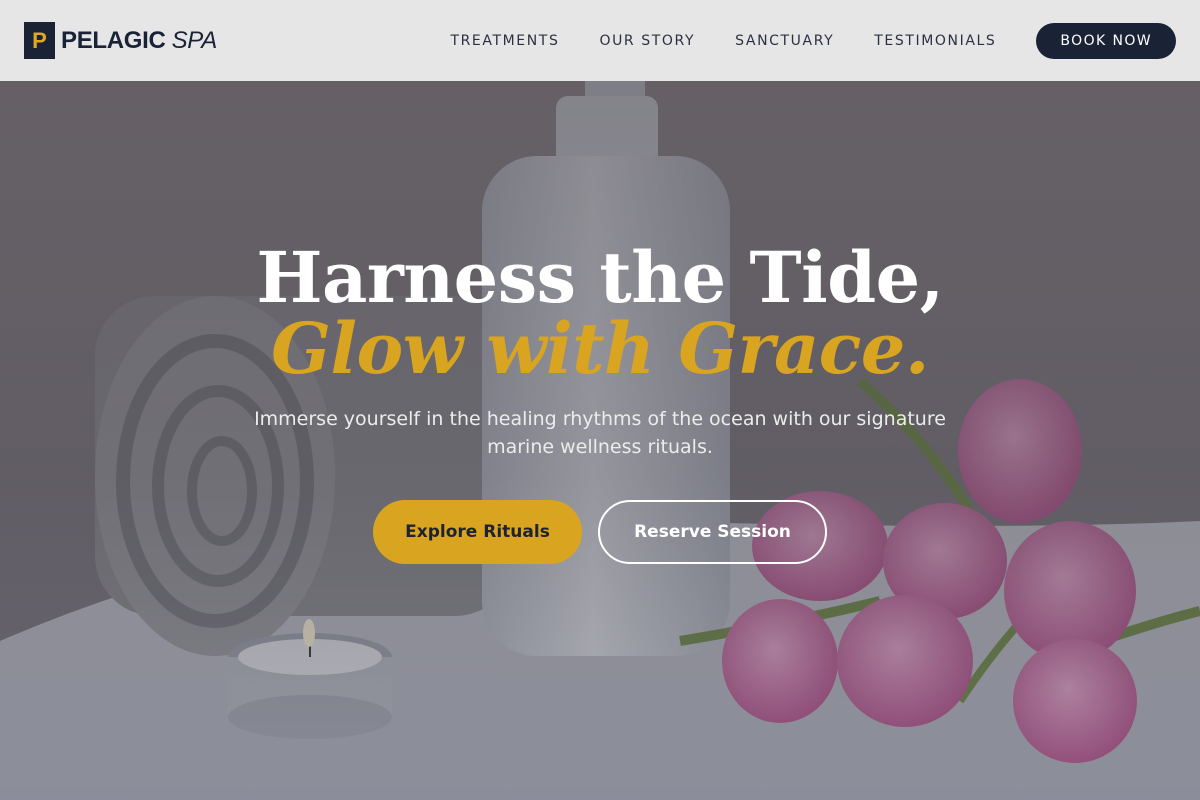 This screenshot has height=800, width=1200. Describe the element at coordinates (712, 532) in the screenshot. I see `reserve-session-button: Reserve Session` at that location.